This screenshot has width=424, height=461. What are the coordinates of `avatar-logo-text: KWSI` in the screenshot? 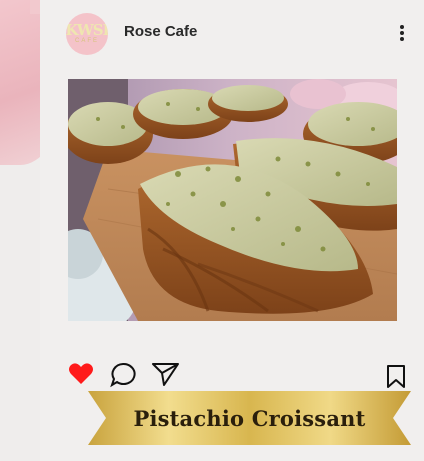 It's located at (87, 30).